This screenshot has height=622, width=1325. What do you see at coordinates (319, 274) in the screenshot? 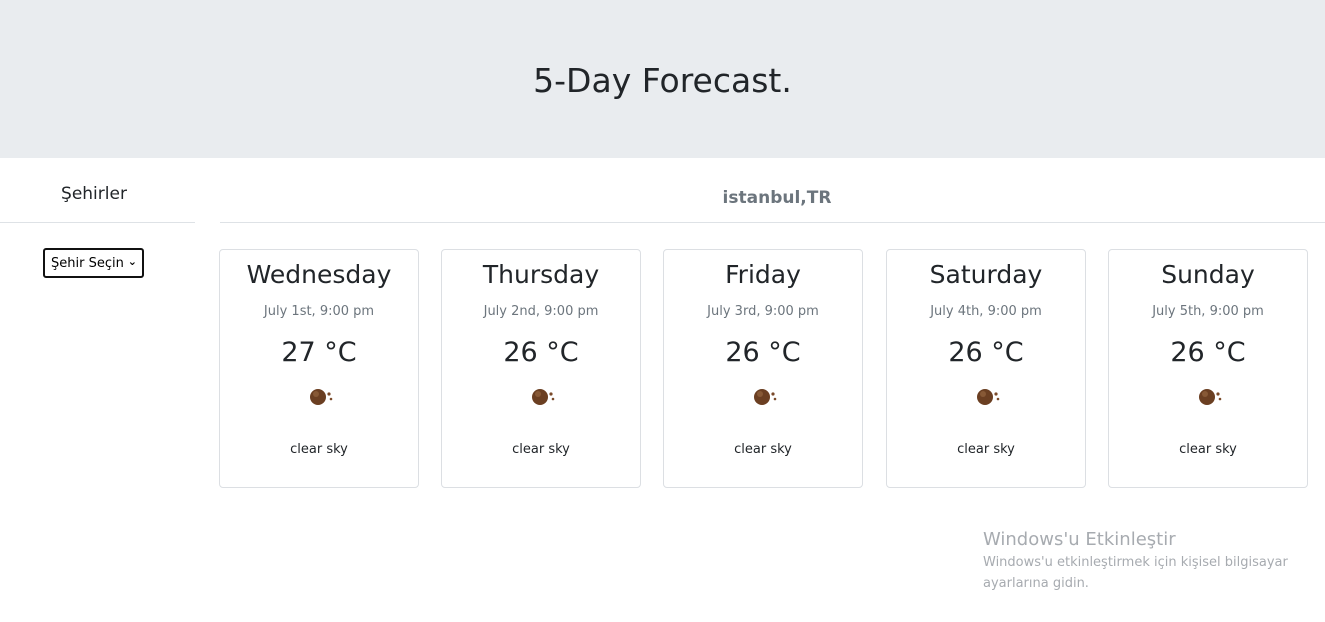
I see `forecast-day: Wednesday` at bounding box center [319, 274].